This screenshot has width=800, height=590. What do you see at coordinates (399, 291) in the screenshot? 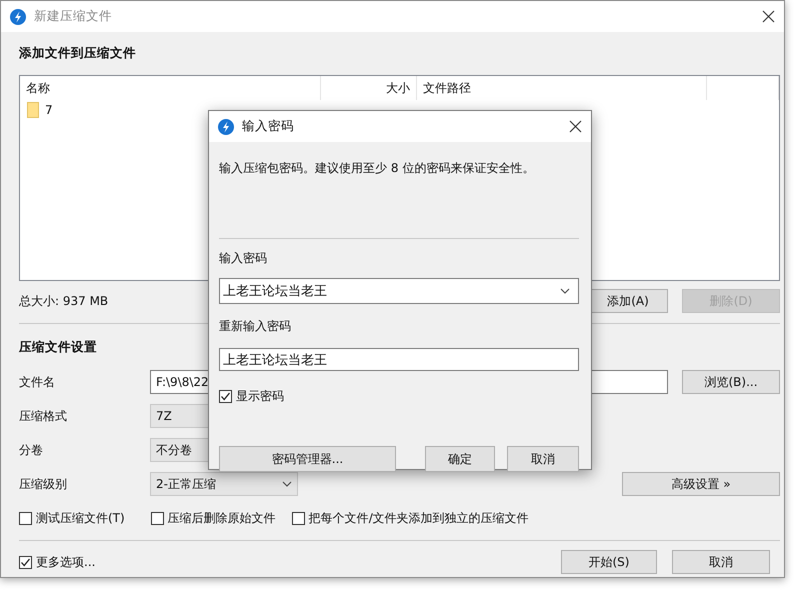
I see `password-combo-field: 上老王论坛当老王` at bounding box center [399, 291].